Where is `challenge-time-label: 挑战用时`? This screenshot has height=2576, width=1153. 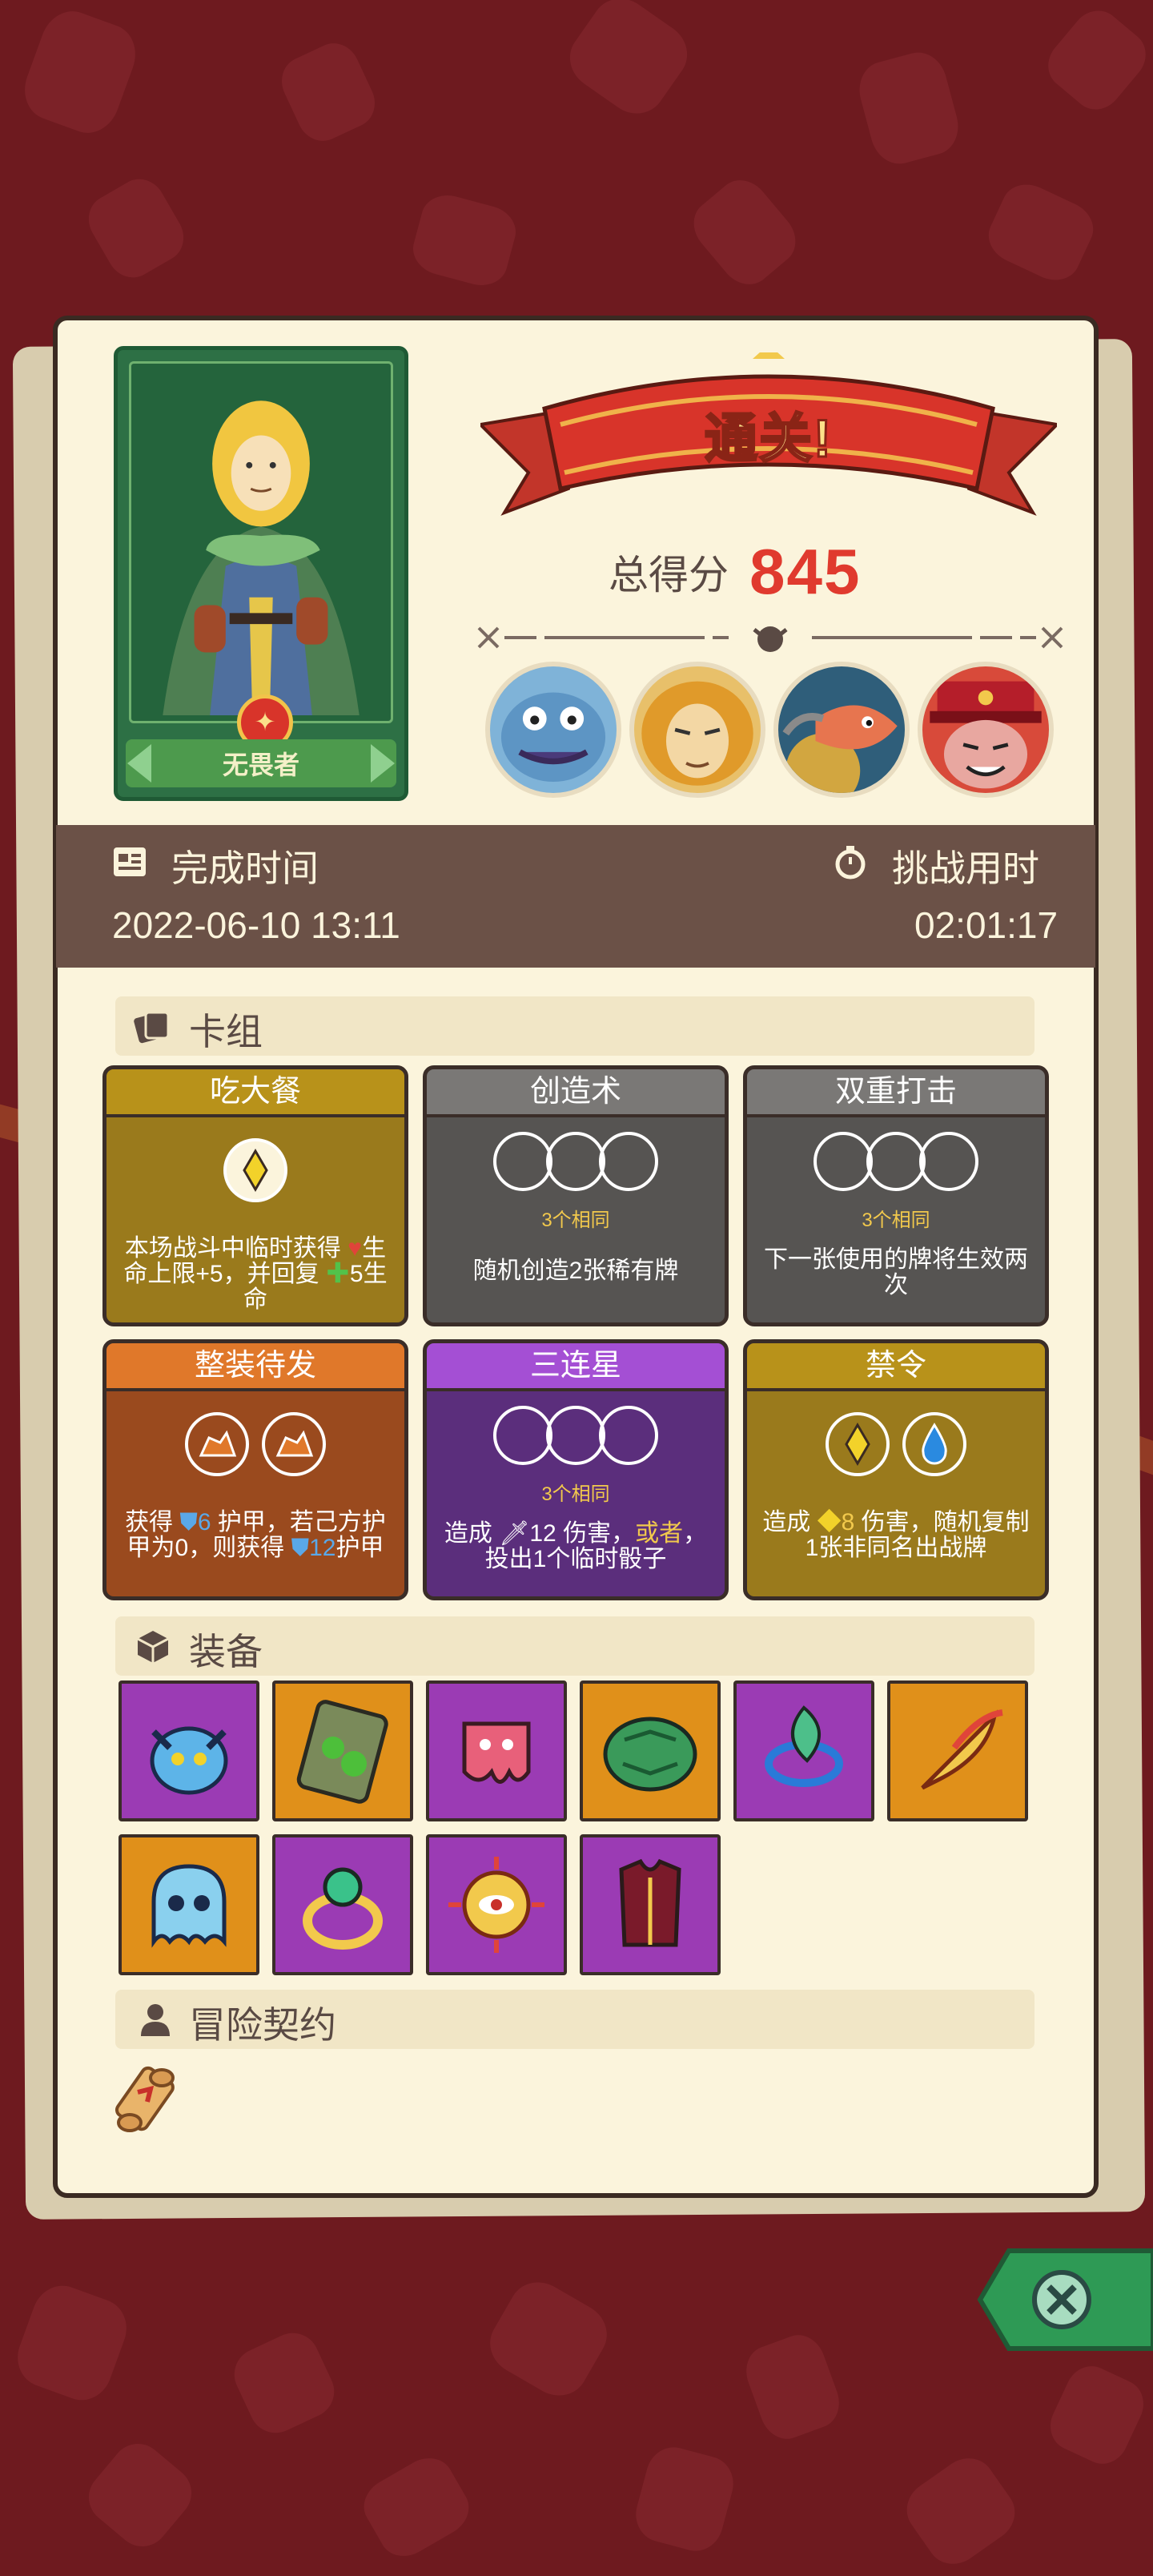 challenge-time-label: 挑战用时 is located at coordinates (966, 868).